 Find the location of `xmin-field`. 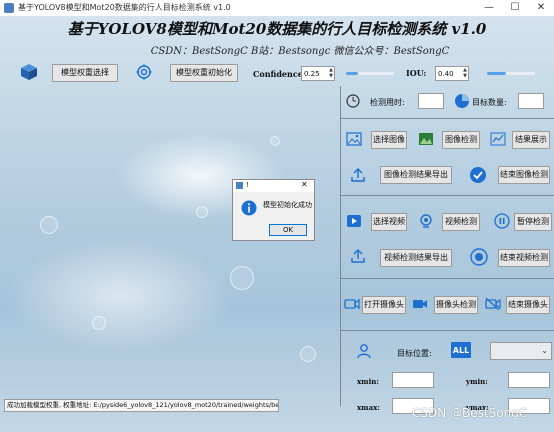

xmin-field is located at coordinates (413, 380).